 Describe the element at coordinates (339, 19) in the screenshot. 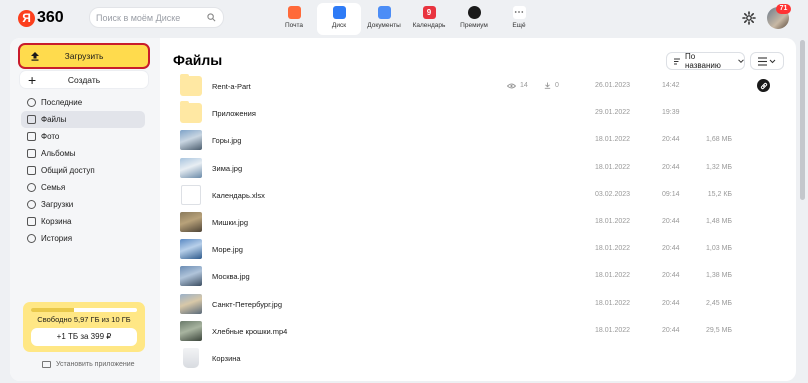

I see `service-disk: Диск` at that location.